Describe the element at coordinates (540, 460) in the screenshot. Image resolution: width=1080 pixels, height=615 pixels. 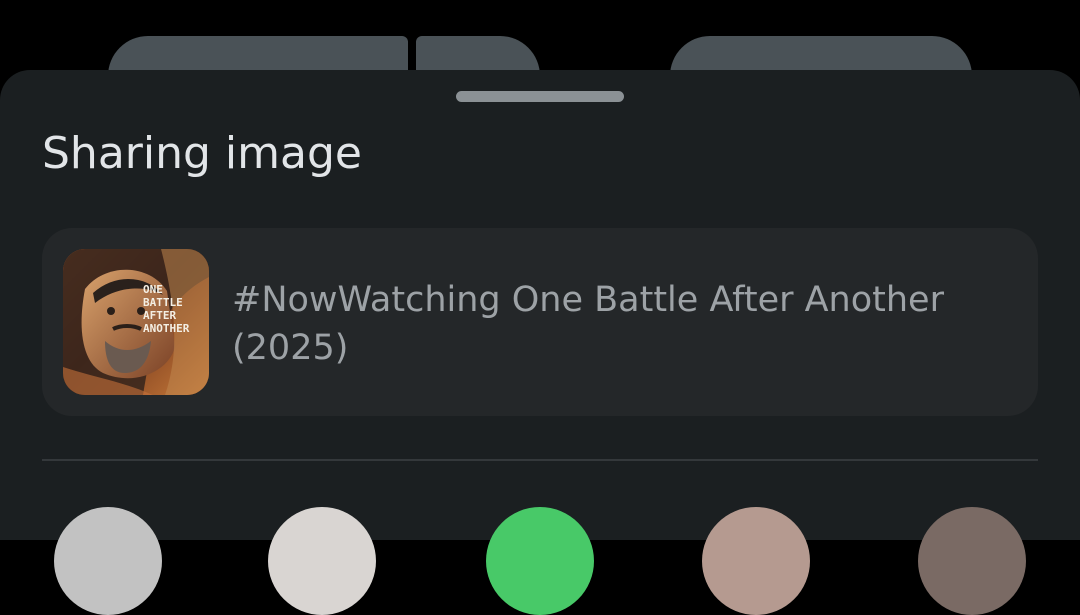
I see `section-divider` at that location.